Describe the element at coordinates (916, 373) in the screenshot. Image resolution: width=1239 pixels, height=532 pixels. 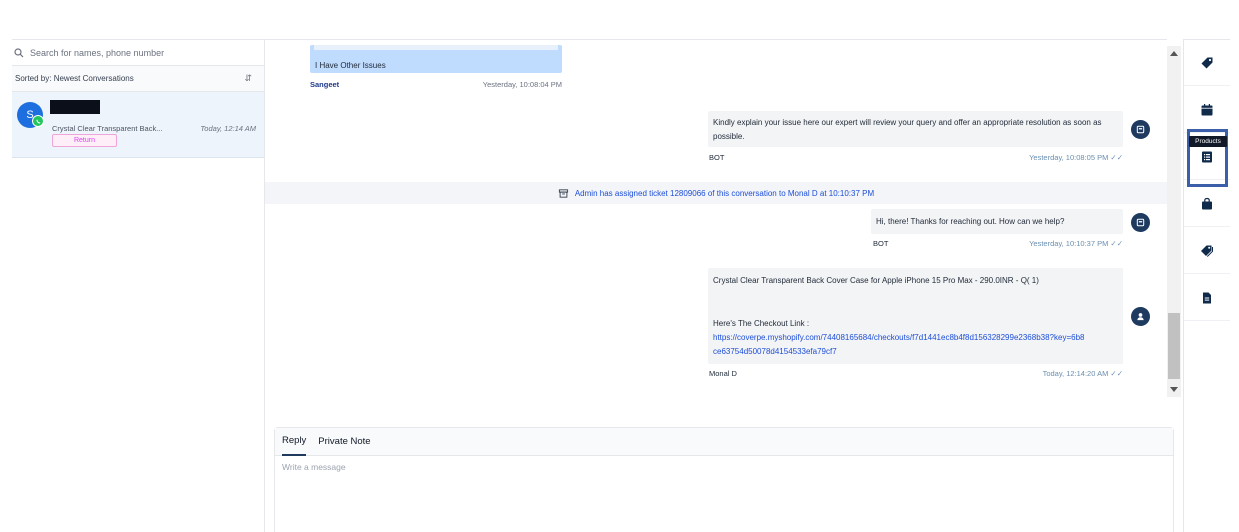
I see `agent-message-meta: Monal D Today, 12:14:20 AM ✓✓` at that location.